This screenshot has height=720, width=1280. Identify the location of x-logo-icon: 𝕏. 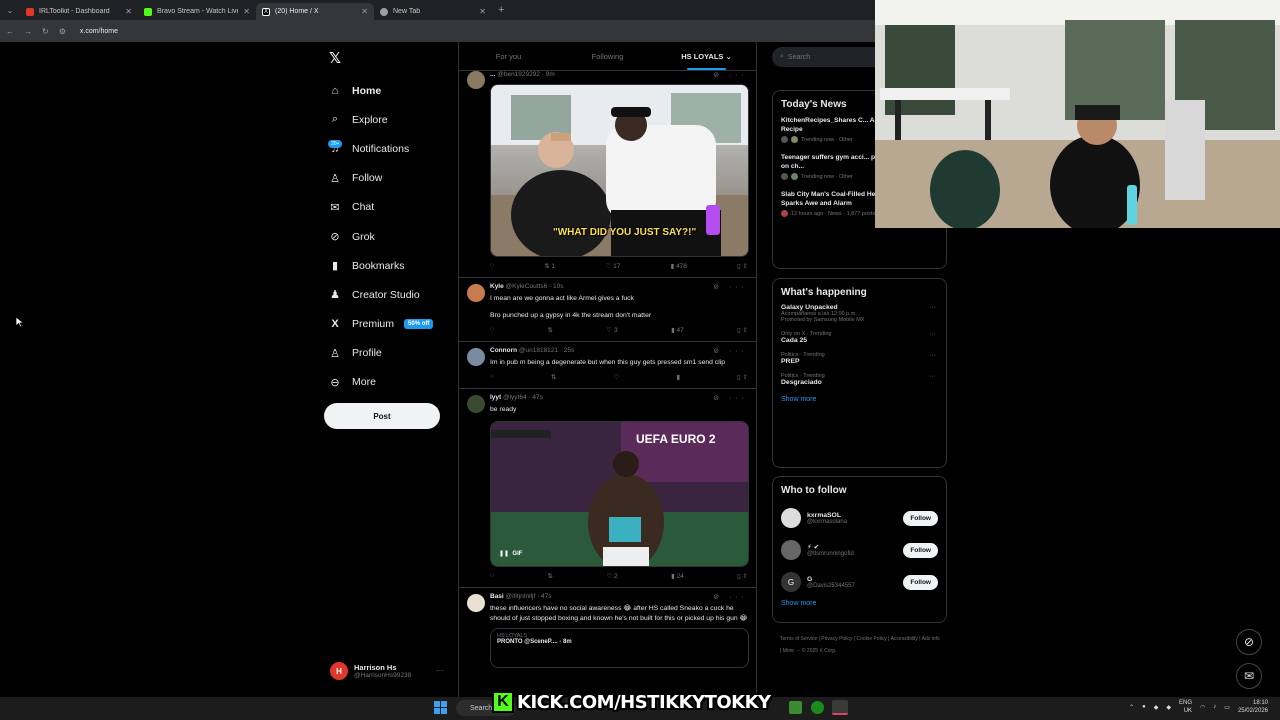
(335, 58).